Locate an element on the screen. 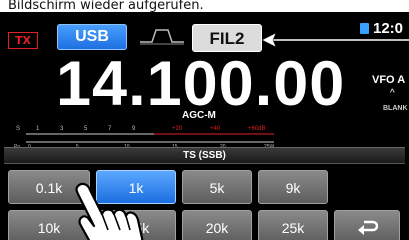 Image resolution: width=409 pixels, height=240 pixels. sd-card-icon is located at coordinates (364, 28).